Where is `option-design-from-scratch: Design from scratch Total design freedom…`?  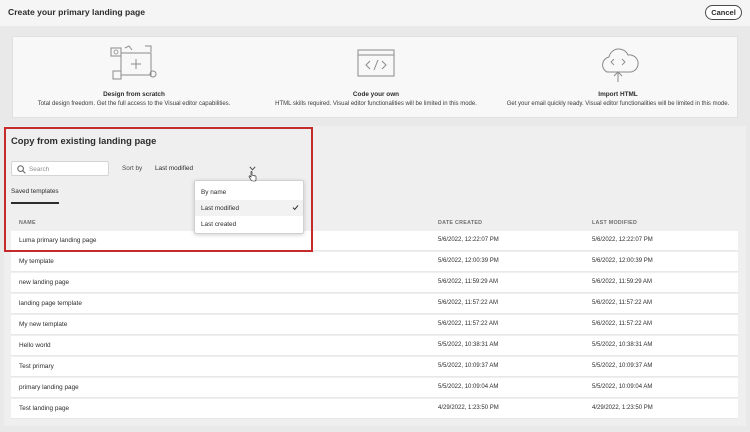
option-design-from-scratch: Design from scratch Total design freedom… is located at coordinates (134, 78).